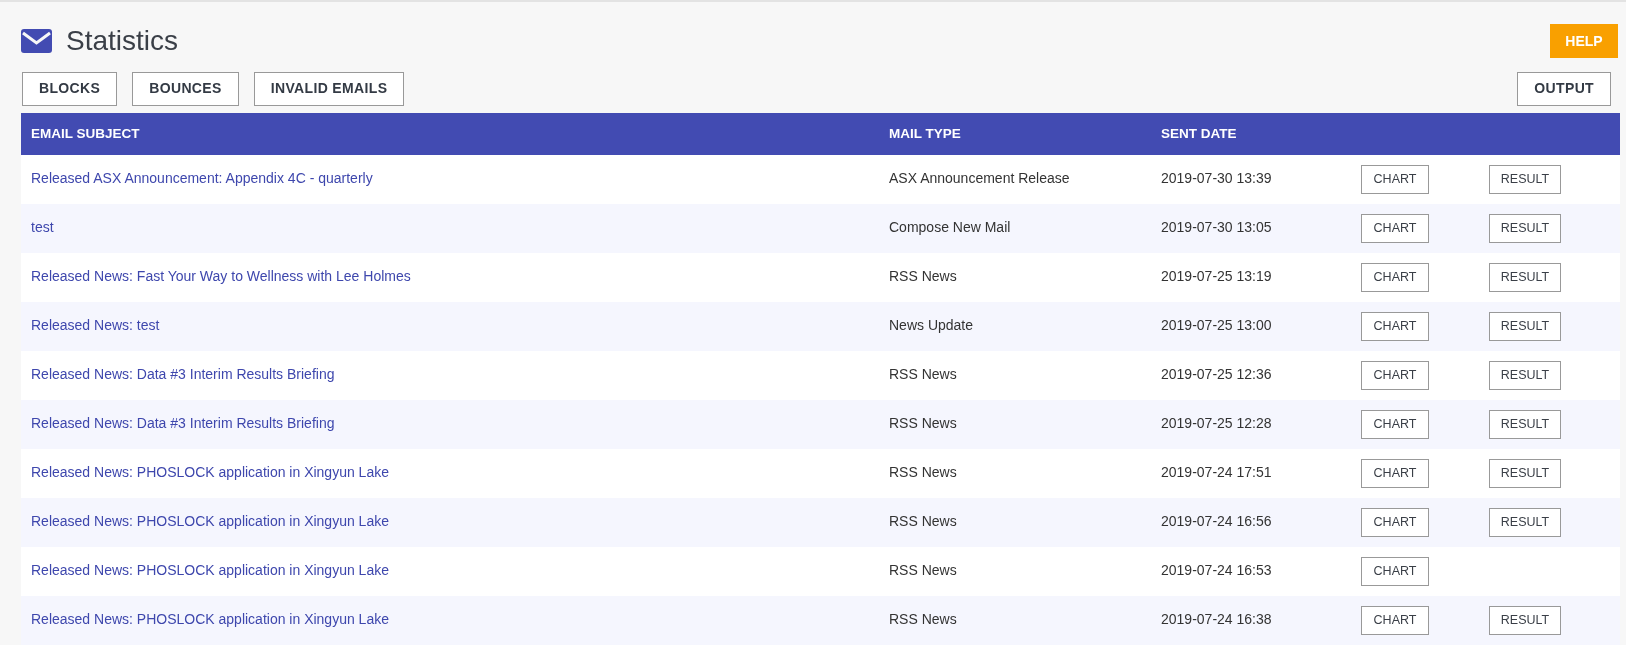 This screenshot has height=645, width=1626. Describe the element at coordinates (1564, 88) in the screenshot. I see `output-button: OUTPUT` at that location.